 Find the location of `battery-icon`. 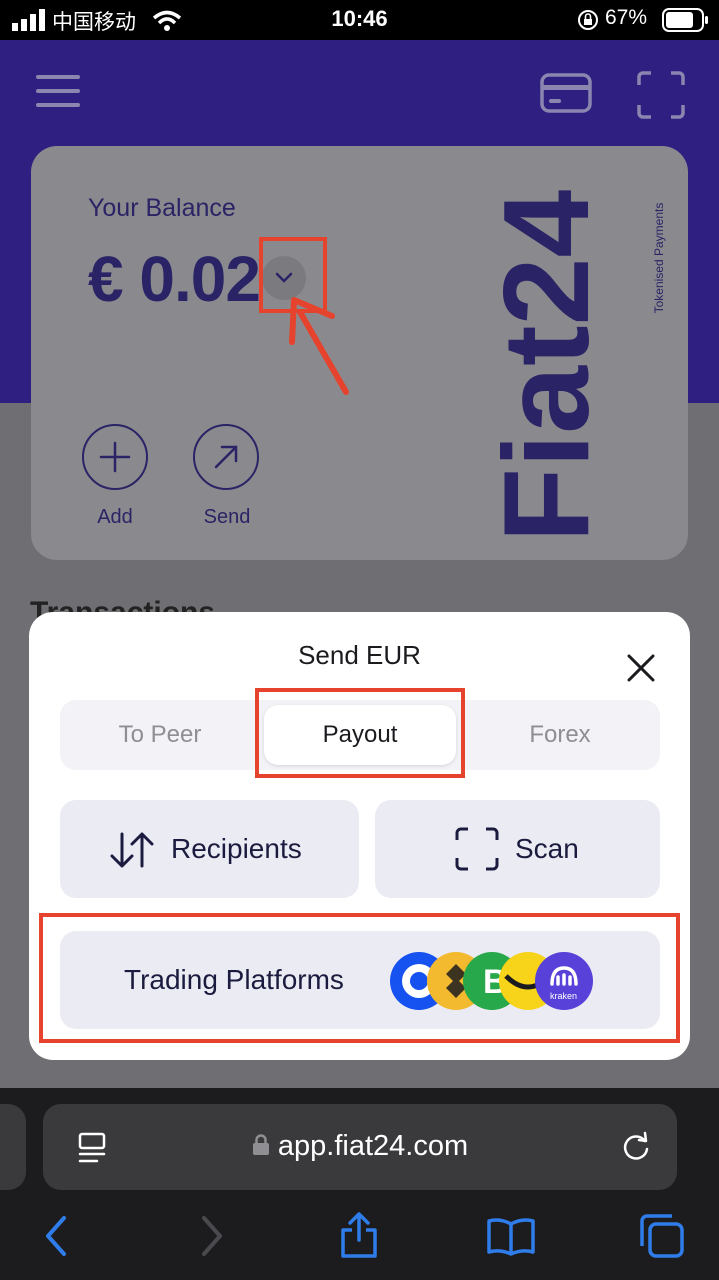

battery-icon is located at coordinates (685, 20).